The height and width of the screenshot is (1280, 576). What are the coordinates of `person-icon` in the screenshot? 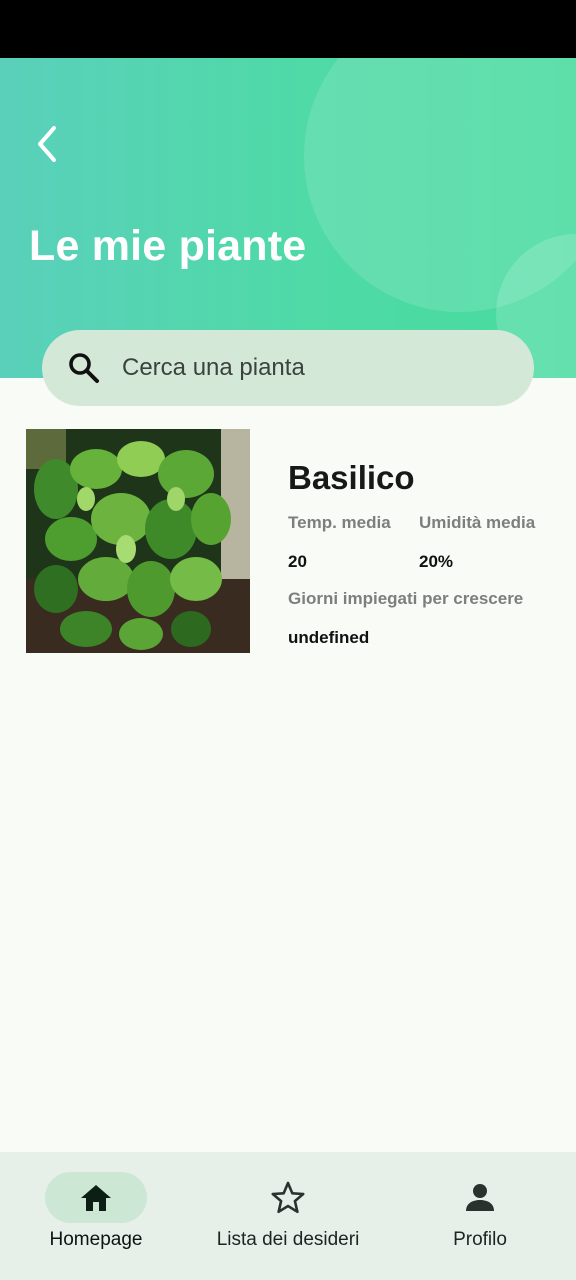 It's located at (480, 1197).